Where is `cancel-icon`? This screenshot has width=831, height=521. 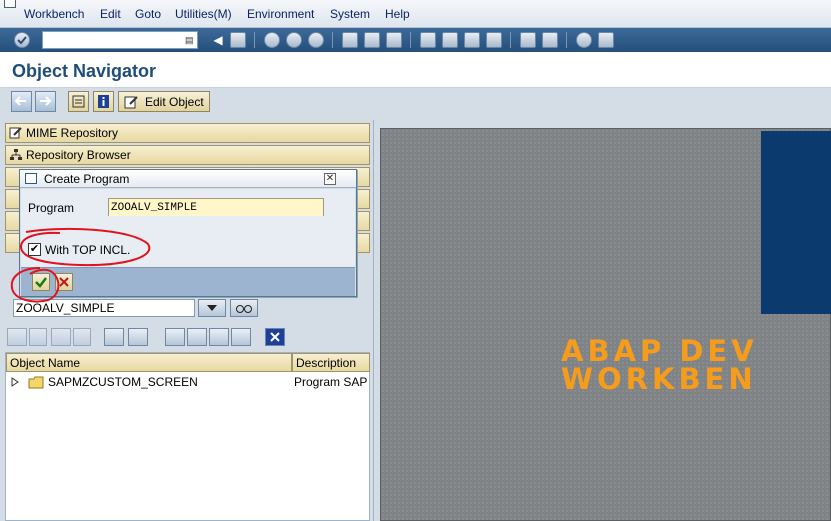
cancel-icon is located at coordinates (316, 40).